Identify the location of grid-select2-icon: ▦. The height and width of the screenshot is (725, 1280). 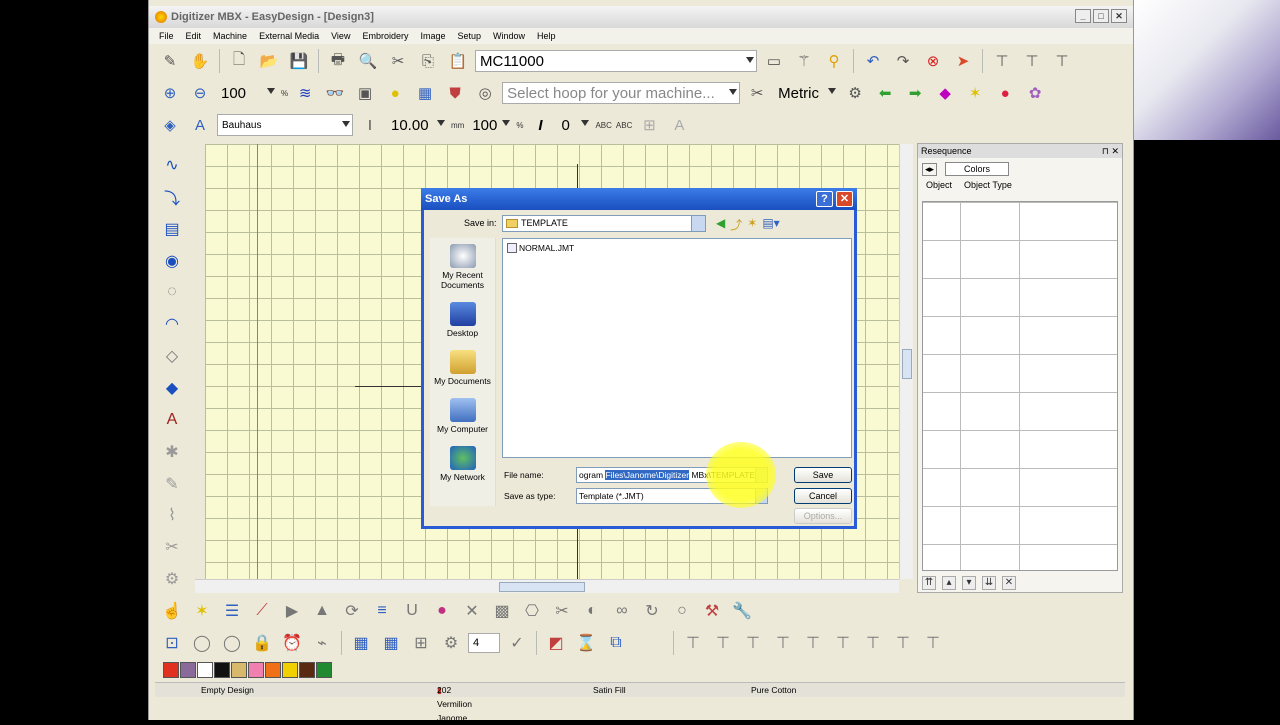
(391, 643).